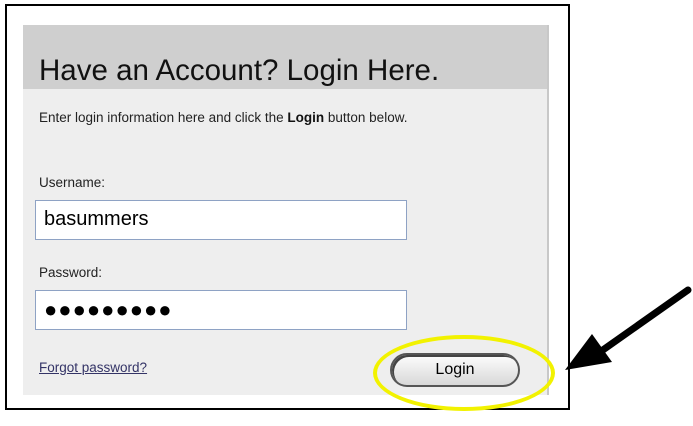 The width and height of the screenshot is (693, 426). What do you see at coordinates (239, 70) in the screenshot?
I see `panel-title: Have an Account? Login Here.` at bounding box center [239, 70].